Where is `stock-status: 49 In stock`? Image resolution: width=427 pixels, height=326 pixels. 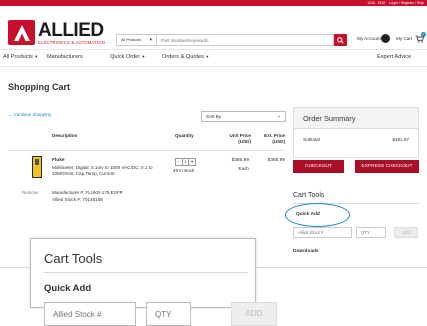 stock-status: 49 In stock is located at coordinates (184, 170).